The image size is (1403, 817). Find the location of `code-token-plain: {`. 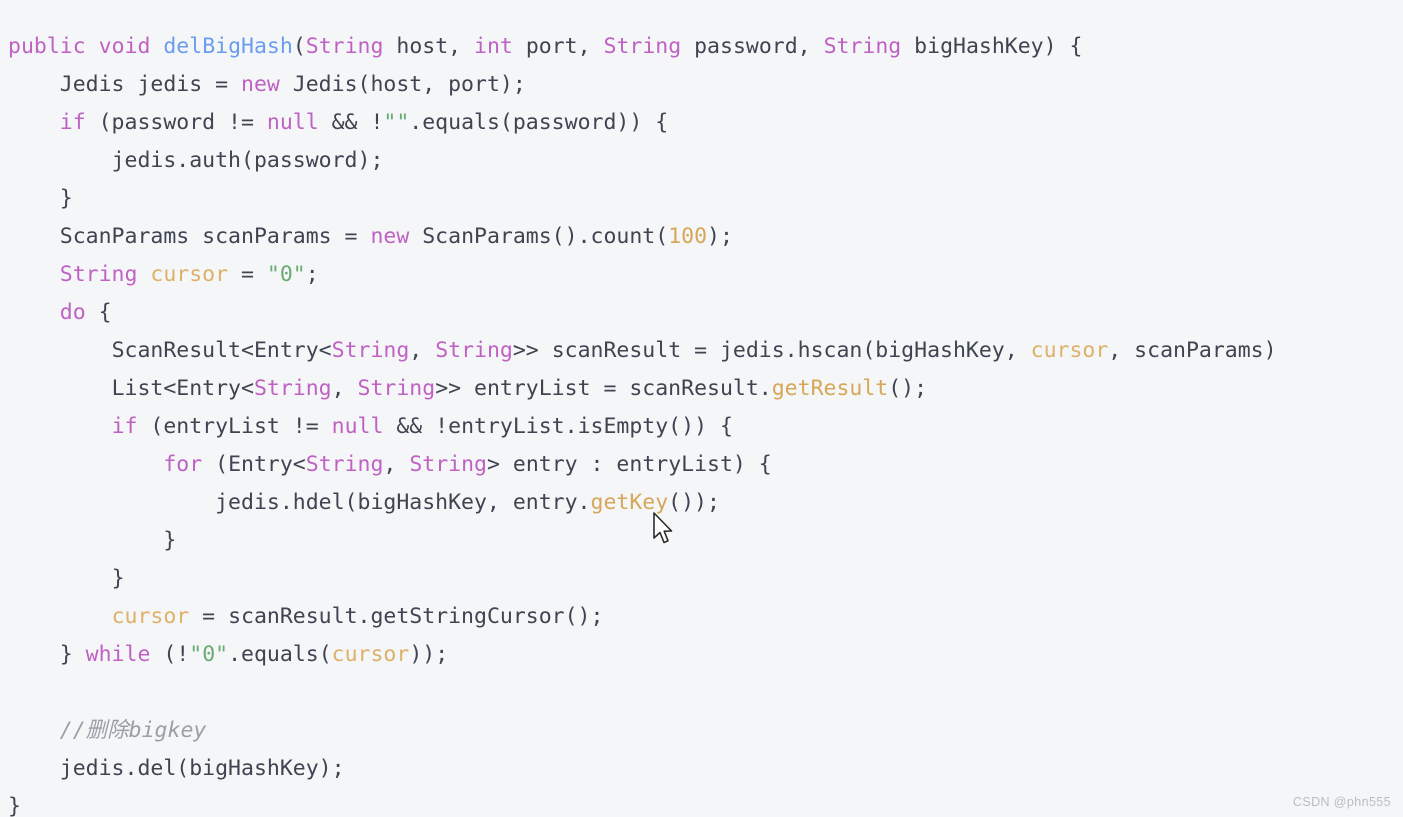

code-token-plain: { is located at coordinates (98, 312).